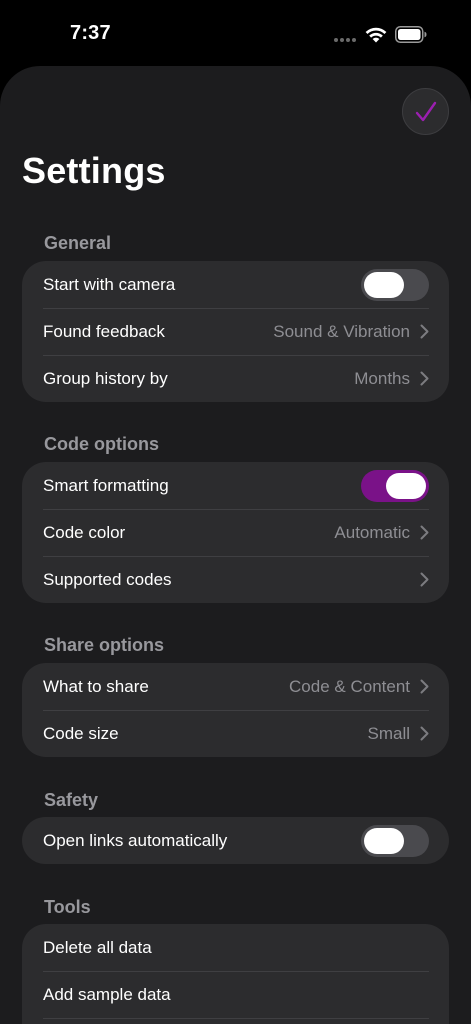 This screenshot has height=1024, width=471. Describe the element at coordinates (135, 840) in the screenshot. I see `row-label: Open links automatically` at that location.